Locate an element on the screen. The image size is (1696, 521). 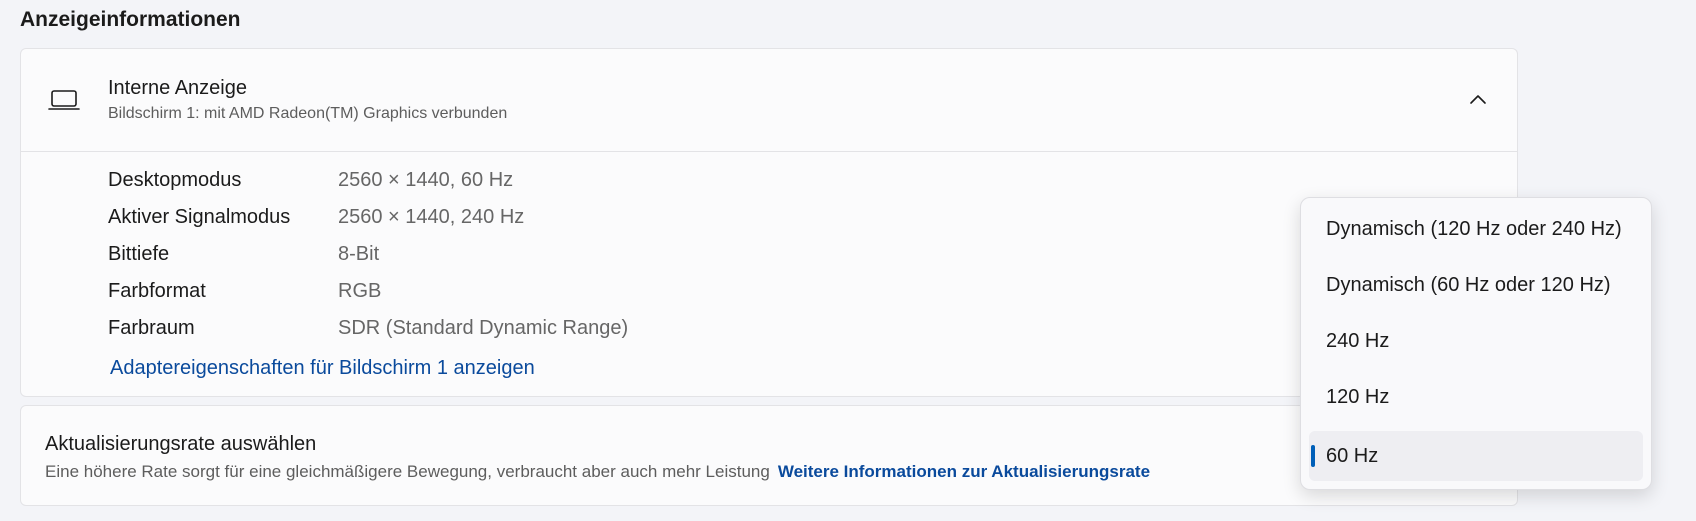
info-label: Bittiefe is located at coordinates (139, 254).